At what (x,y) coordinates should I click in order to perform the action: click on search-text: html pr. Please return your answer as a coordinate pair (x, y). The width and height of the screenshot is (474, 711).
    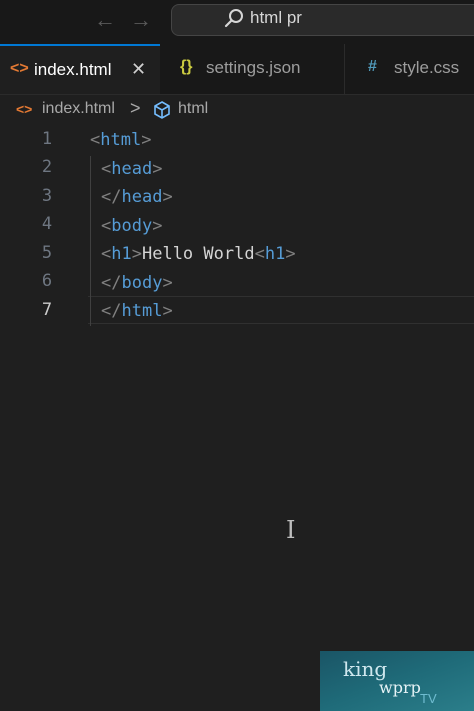
    Looking at the image, I should click on (276, 18).